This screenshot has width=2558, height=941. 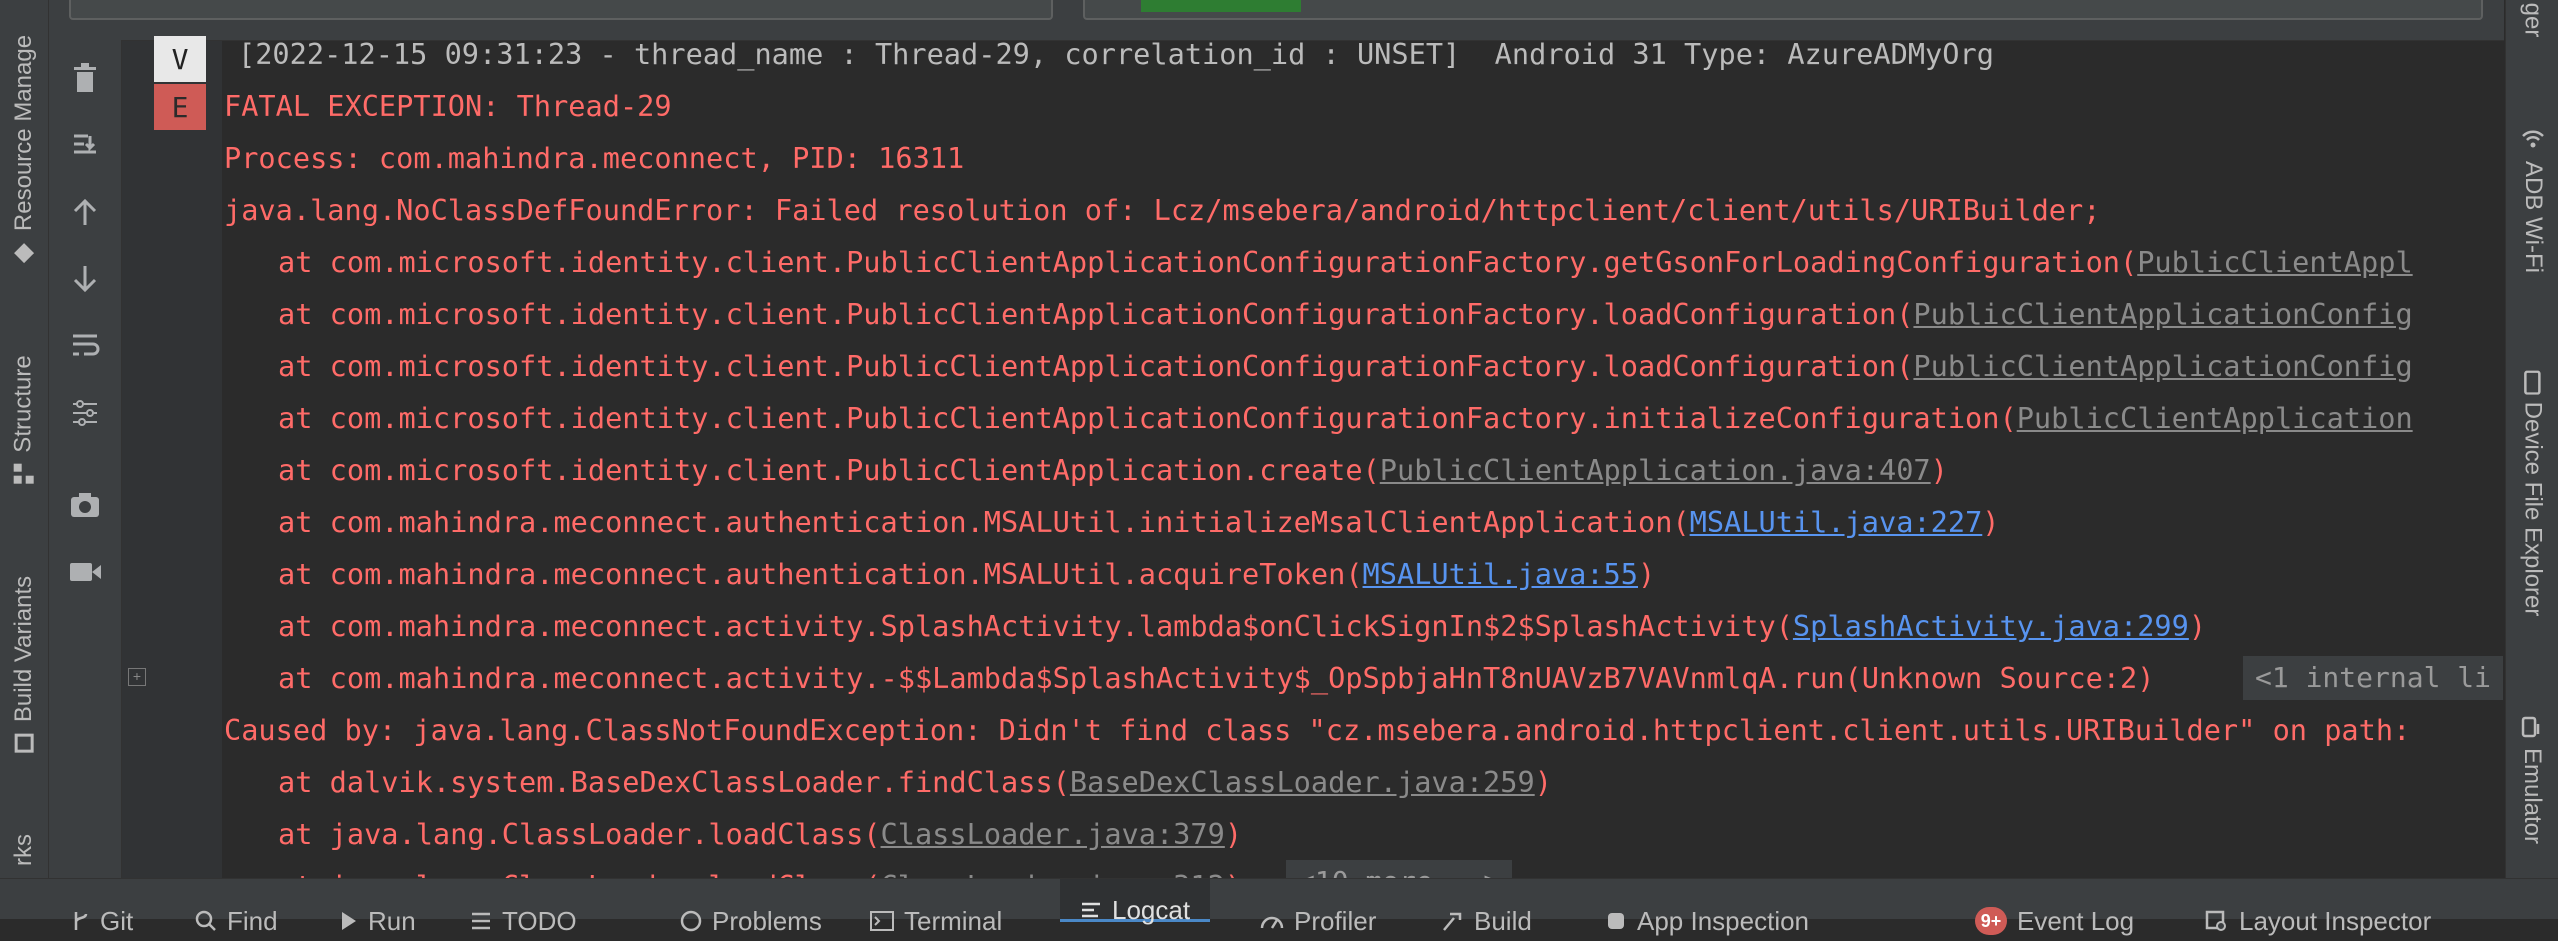 I want to click on source-link: PublicClientApplication, so click(x=2215, y=418).